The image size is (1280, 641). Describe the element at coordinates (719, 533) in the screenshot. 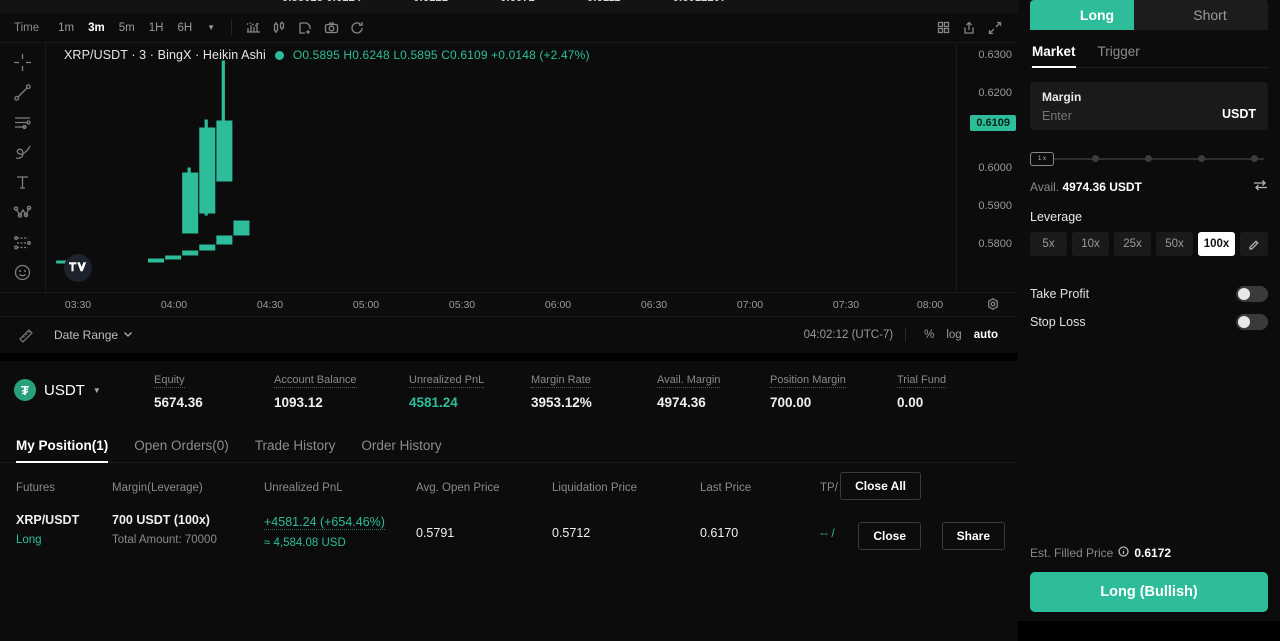

I see `cell-last-price: 0.6170` at that location.